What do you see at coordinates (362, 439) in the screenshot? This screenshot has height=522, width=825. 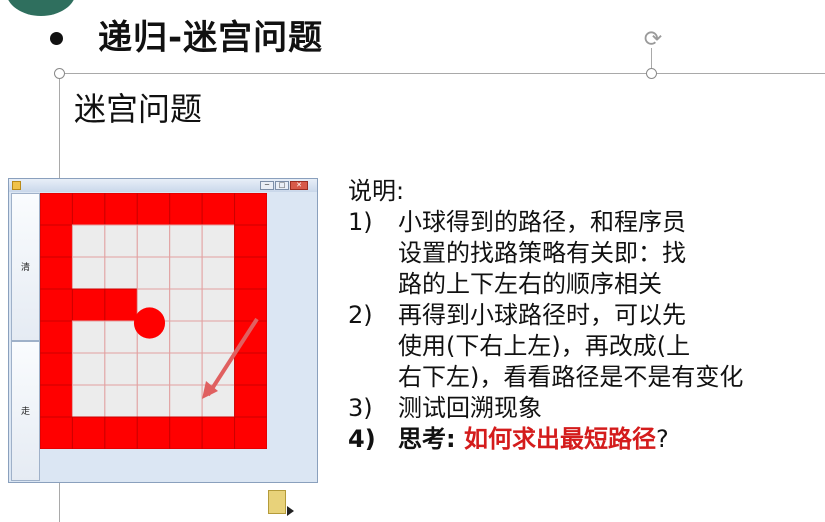 I see `note-number: 4)` at bounding box center [362, 439].